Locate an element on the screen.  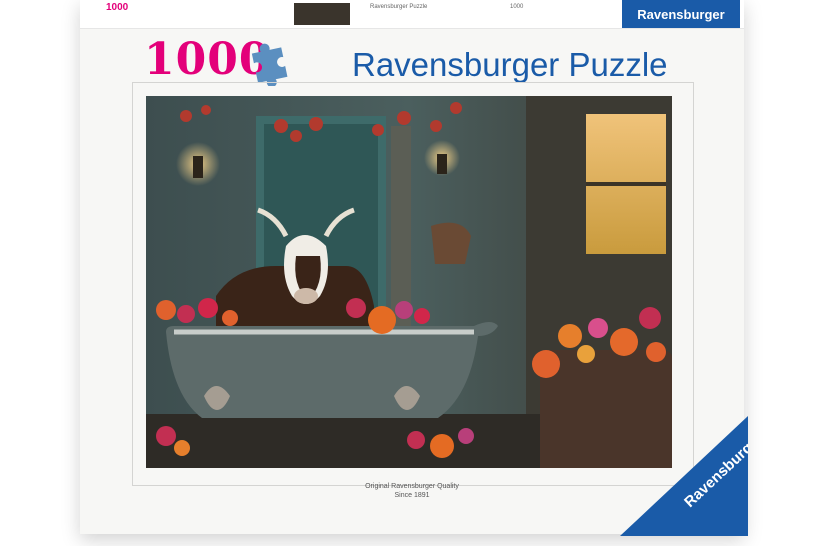
brand-tab: Ravensburger is located at coordinates (681, 14).